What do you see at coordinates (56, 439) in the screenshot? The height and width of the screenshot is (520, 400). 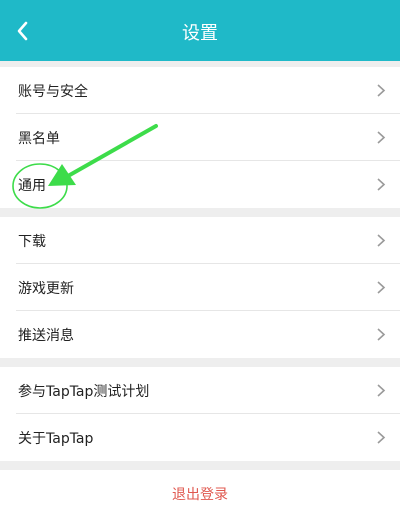 I see `settings-item-label: 关于TapTap` at bounding box center [56, 439].